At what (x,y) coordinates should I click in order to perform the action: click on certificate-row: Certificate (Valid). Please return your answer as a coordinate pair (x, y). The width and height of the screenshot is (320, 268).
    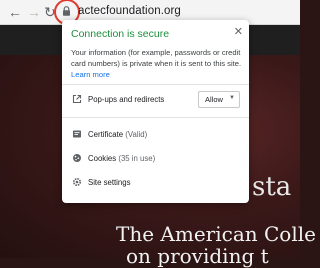
    Looking at the image, I should click on (155, 135).